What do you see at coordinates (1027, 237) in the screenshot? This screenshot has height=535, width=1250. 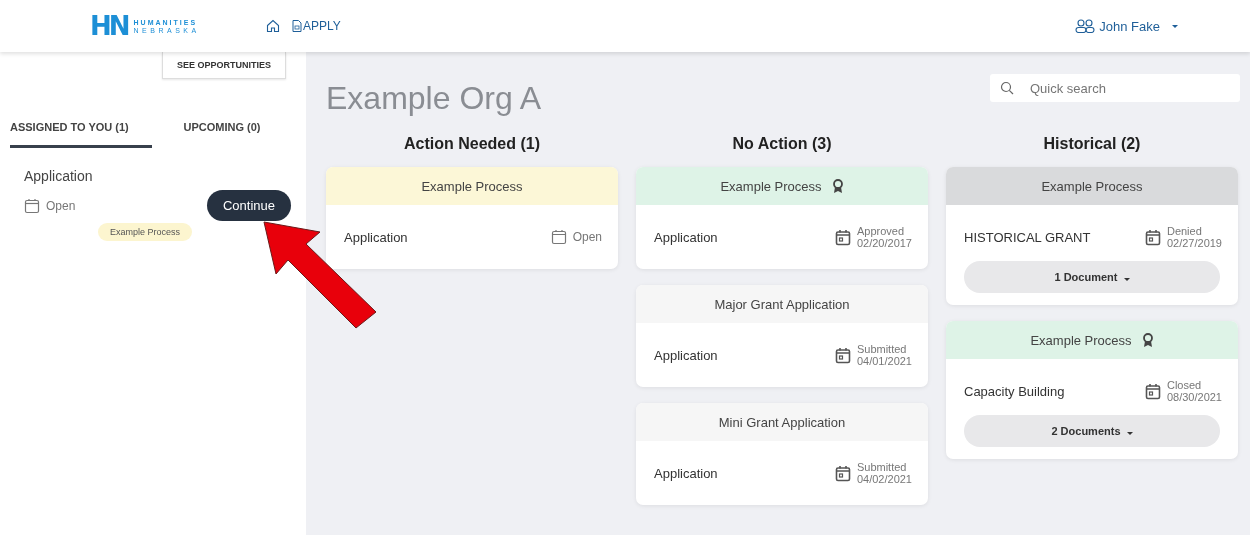 I see `application-name: HISTORICAL GRANT` at bounding box center [1027, 237].